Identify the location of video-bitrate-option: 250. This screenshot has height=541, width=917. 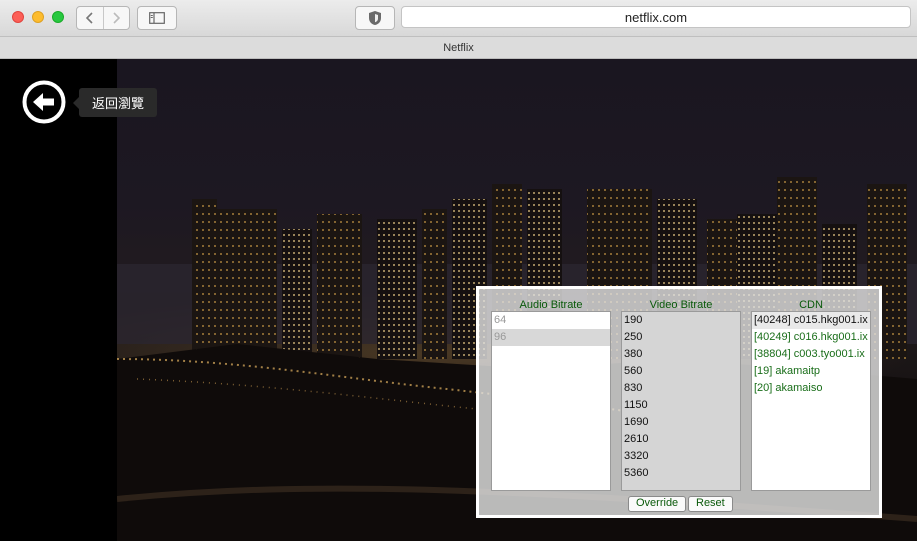
(681, 337).